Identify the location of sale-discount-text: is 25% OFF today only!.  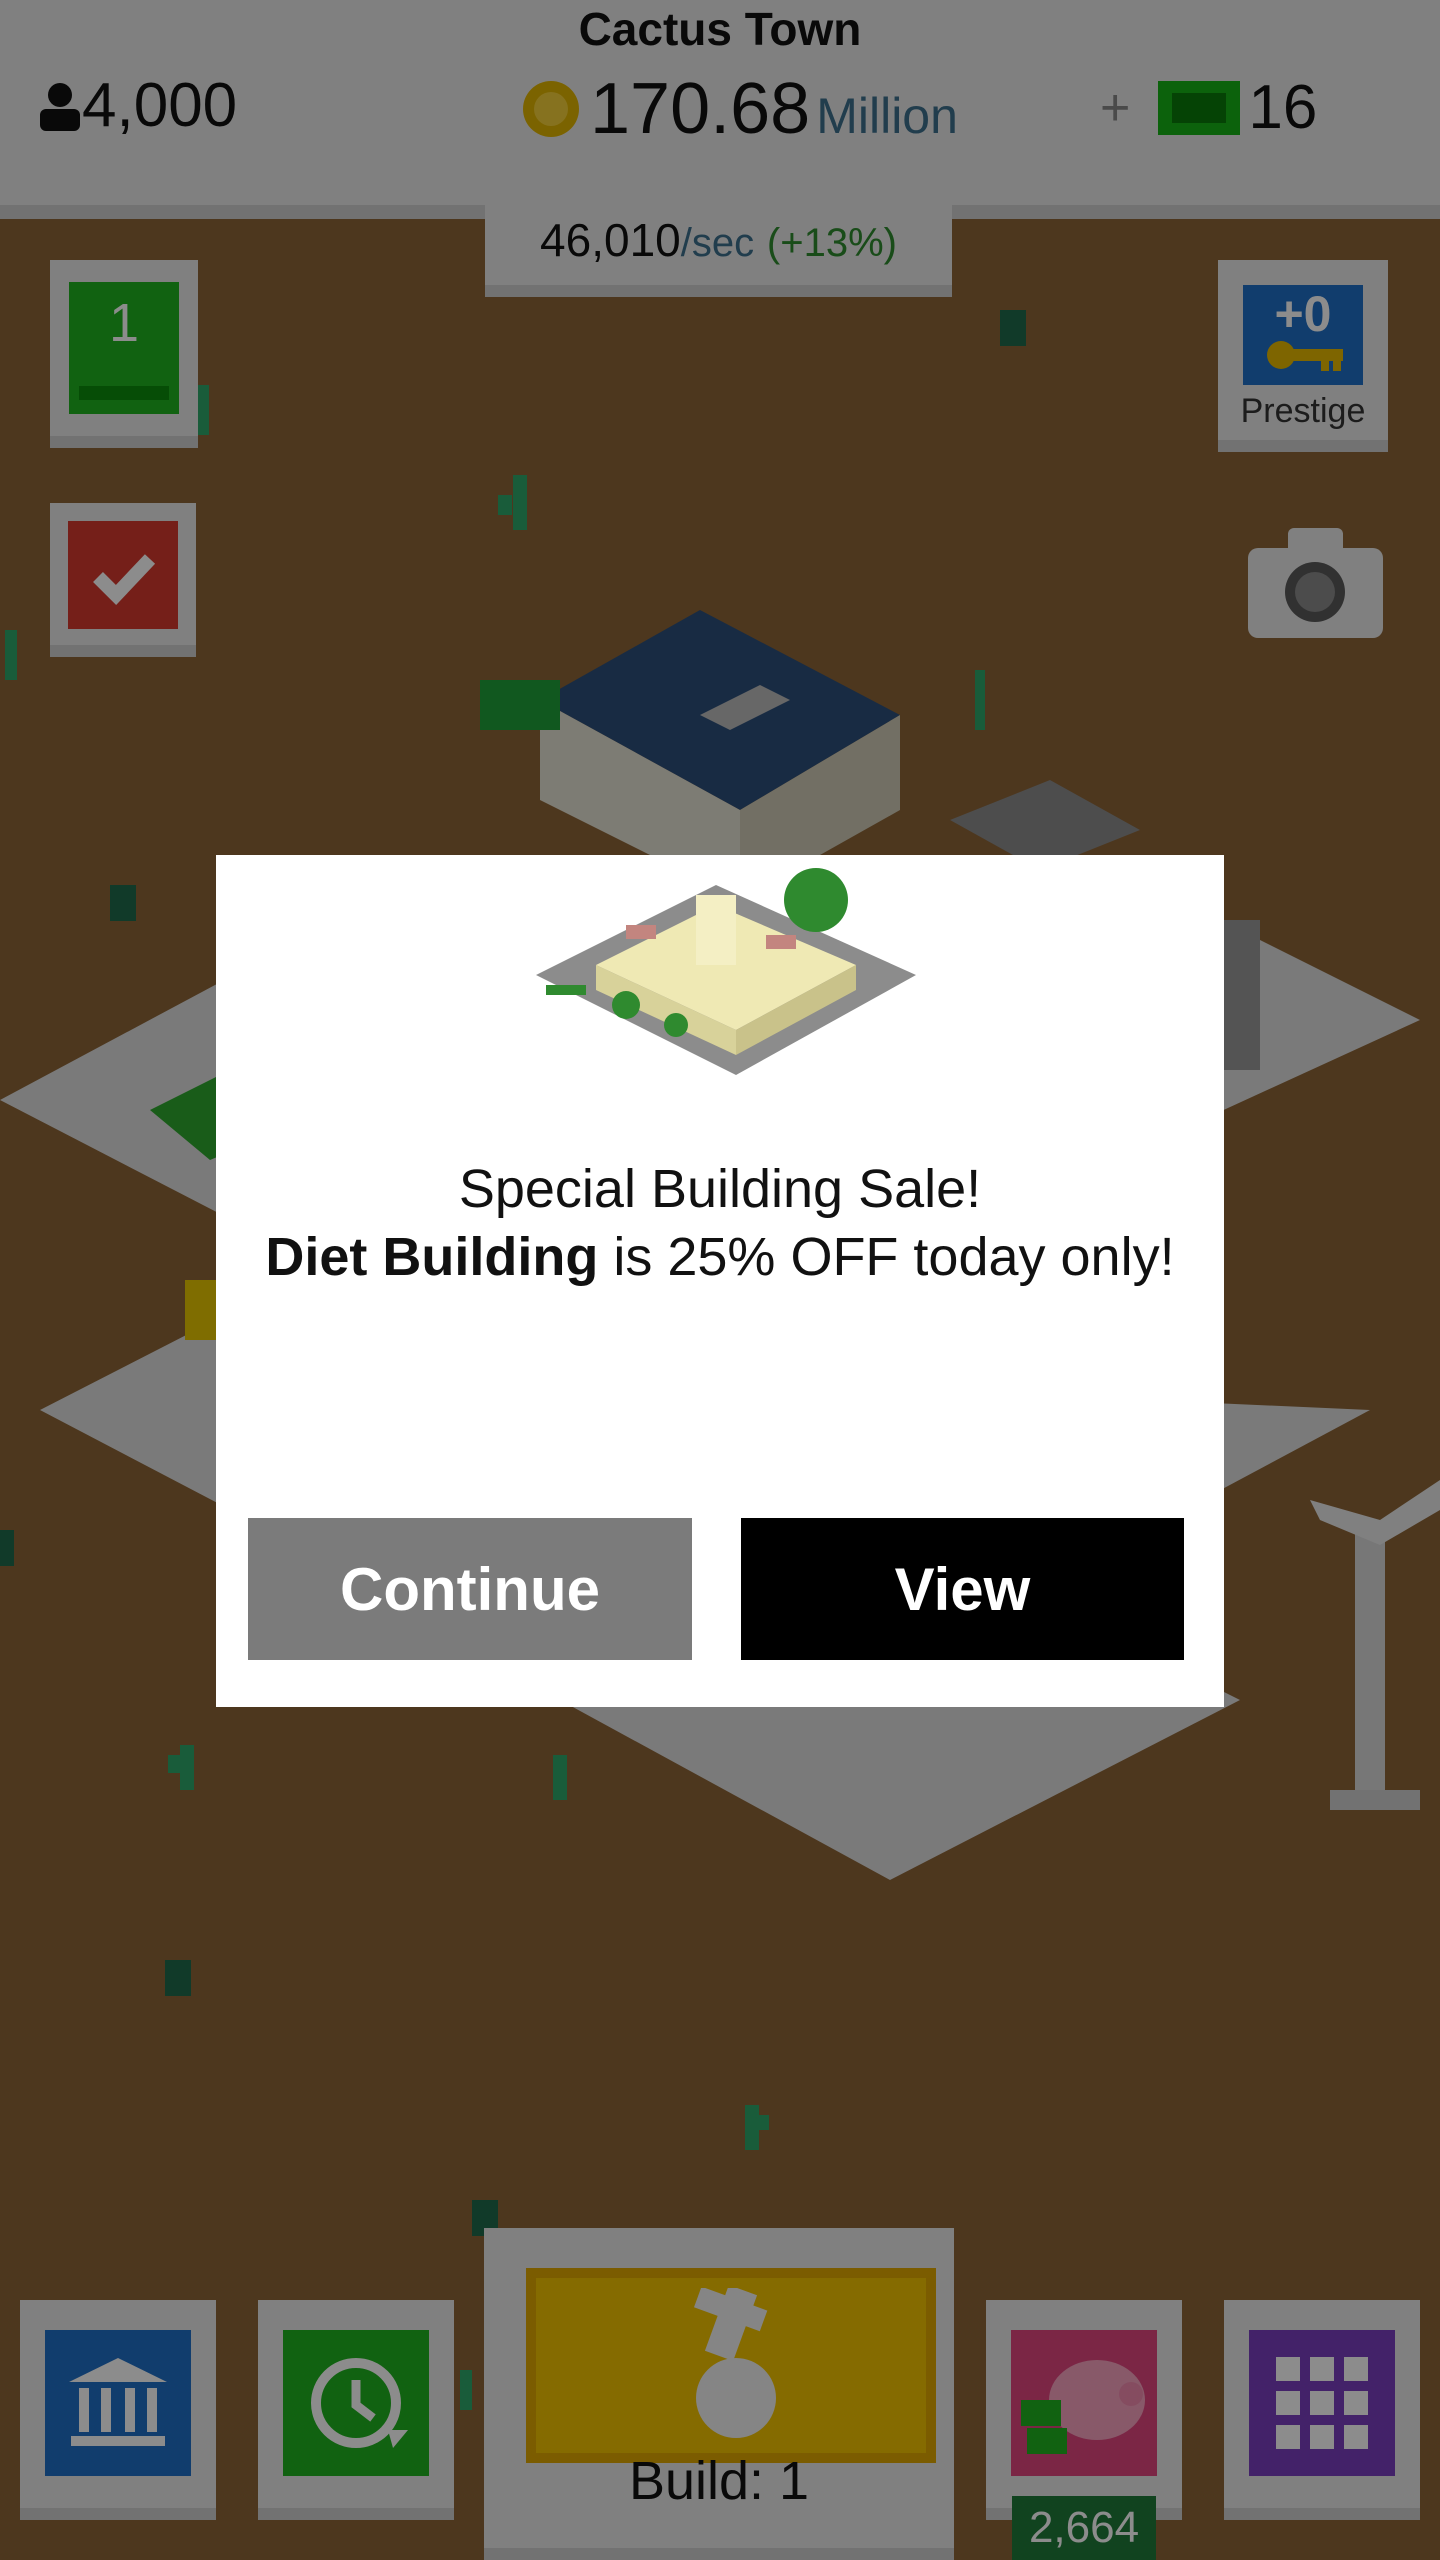
(886, 1257).